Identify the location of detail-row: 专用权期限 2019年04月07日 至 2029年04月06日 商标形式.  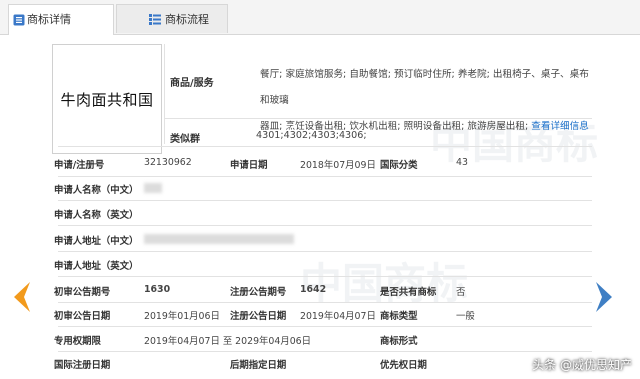
(324, 343).